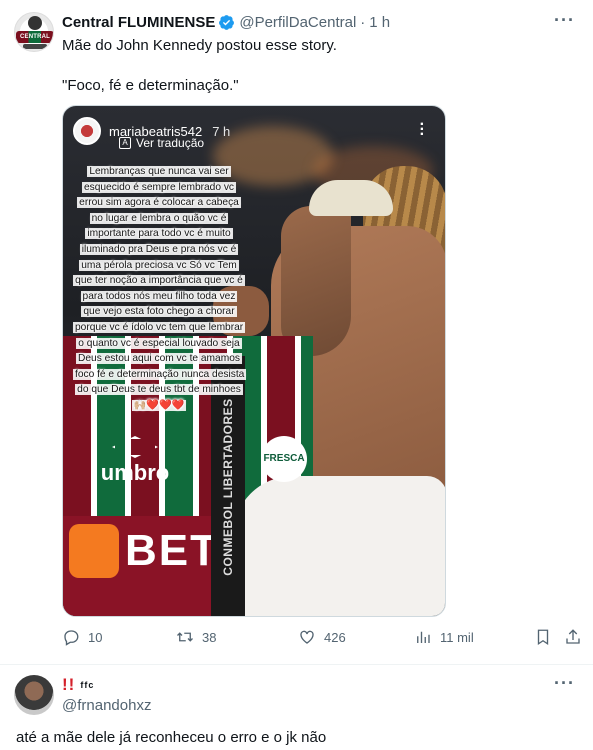  Describe the element at coordinates (322, 637) in the screenshot. I see `like-button: 426` at that location.